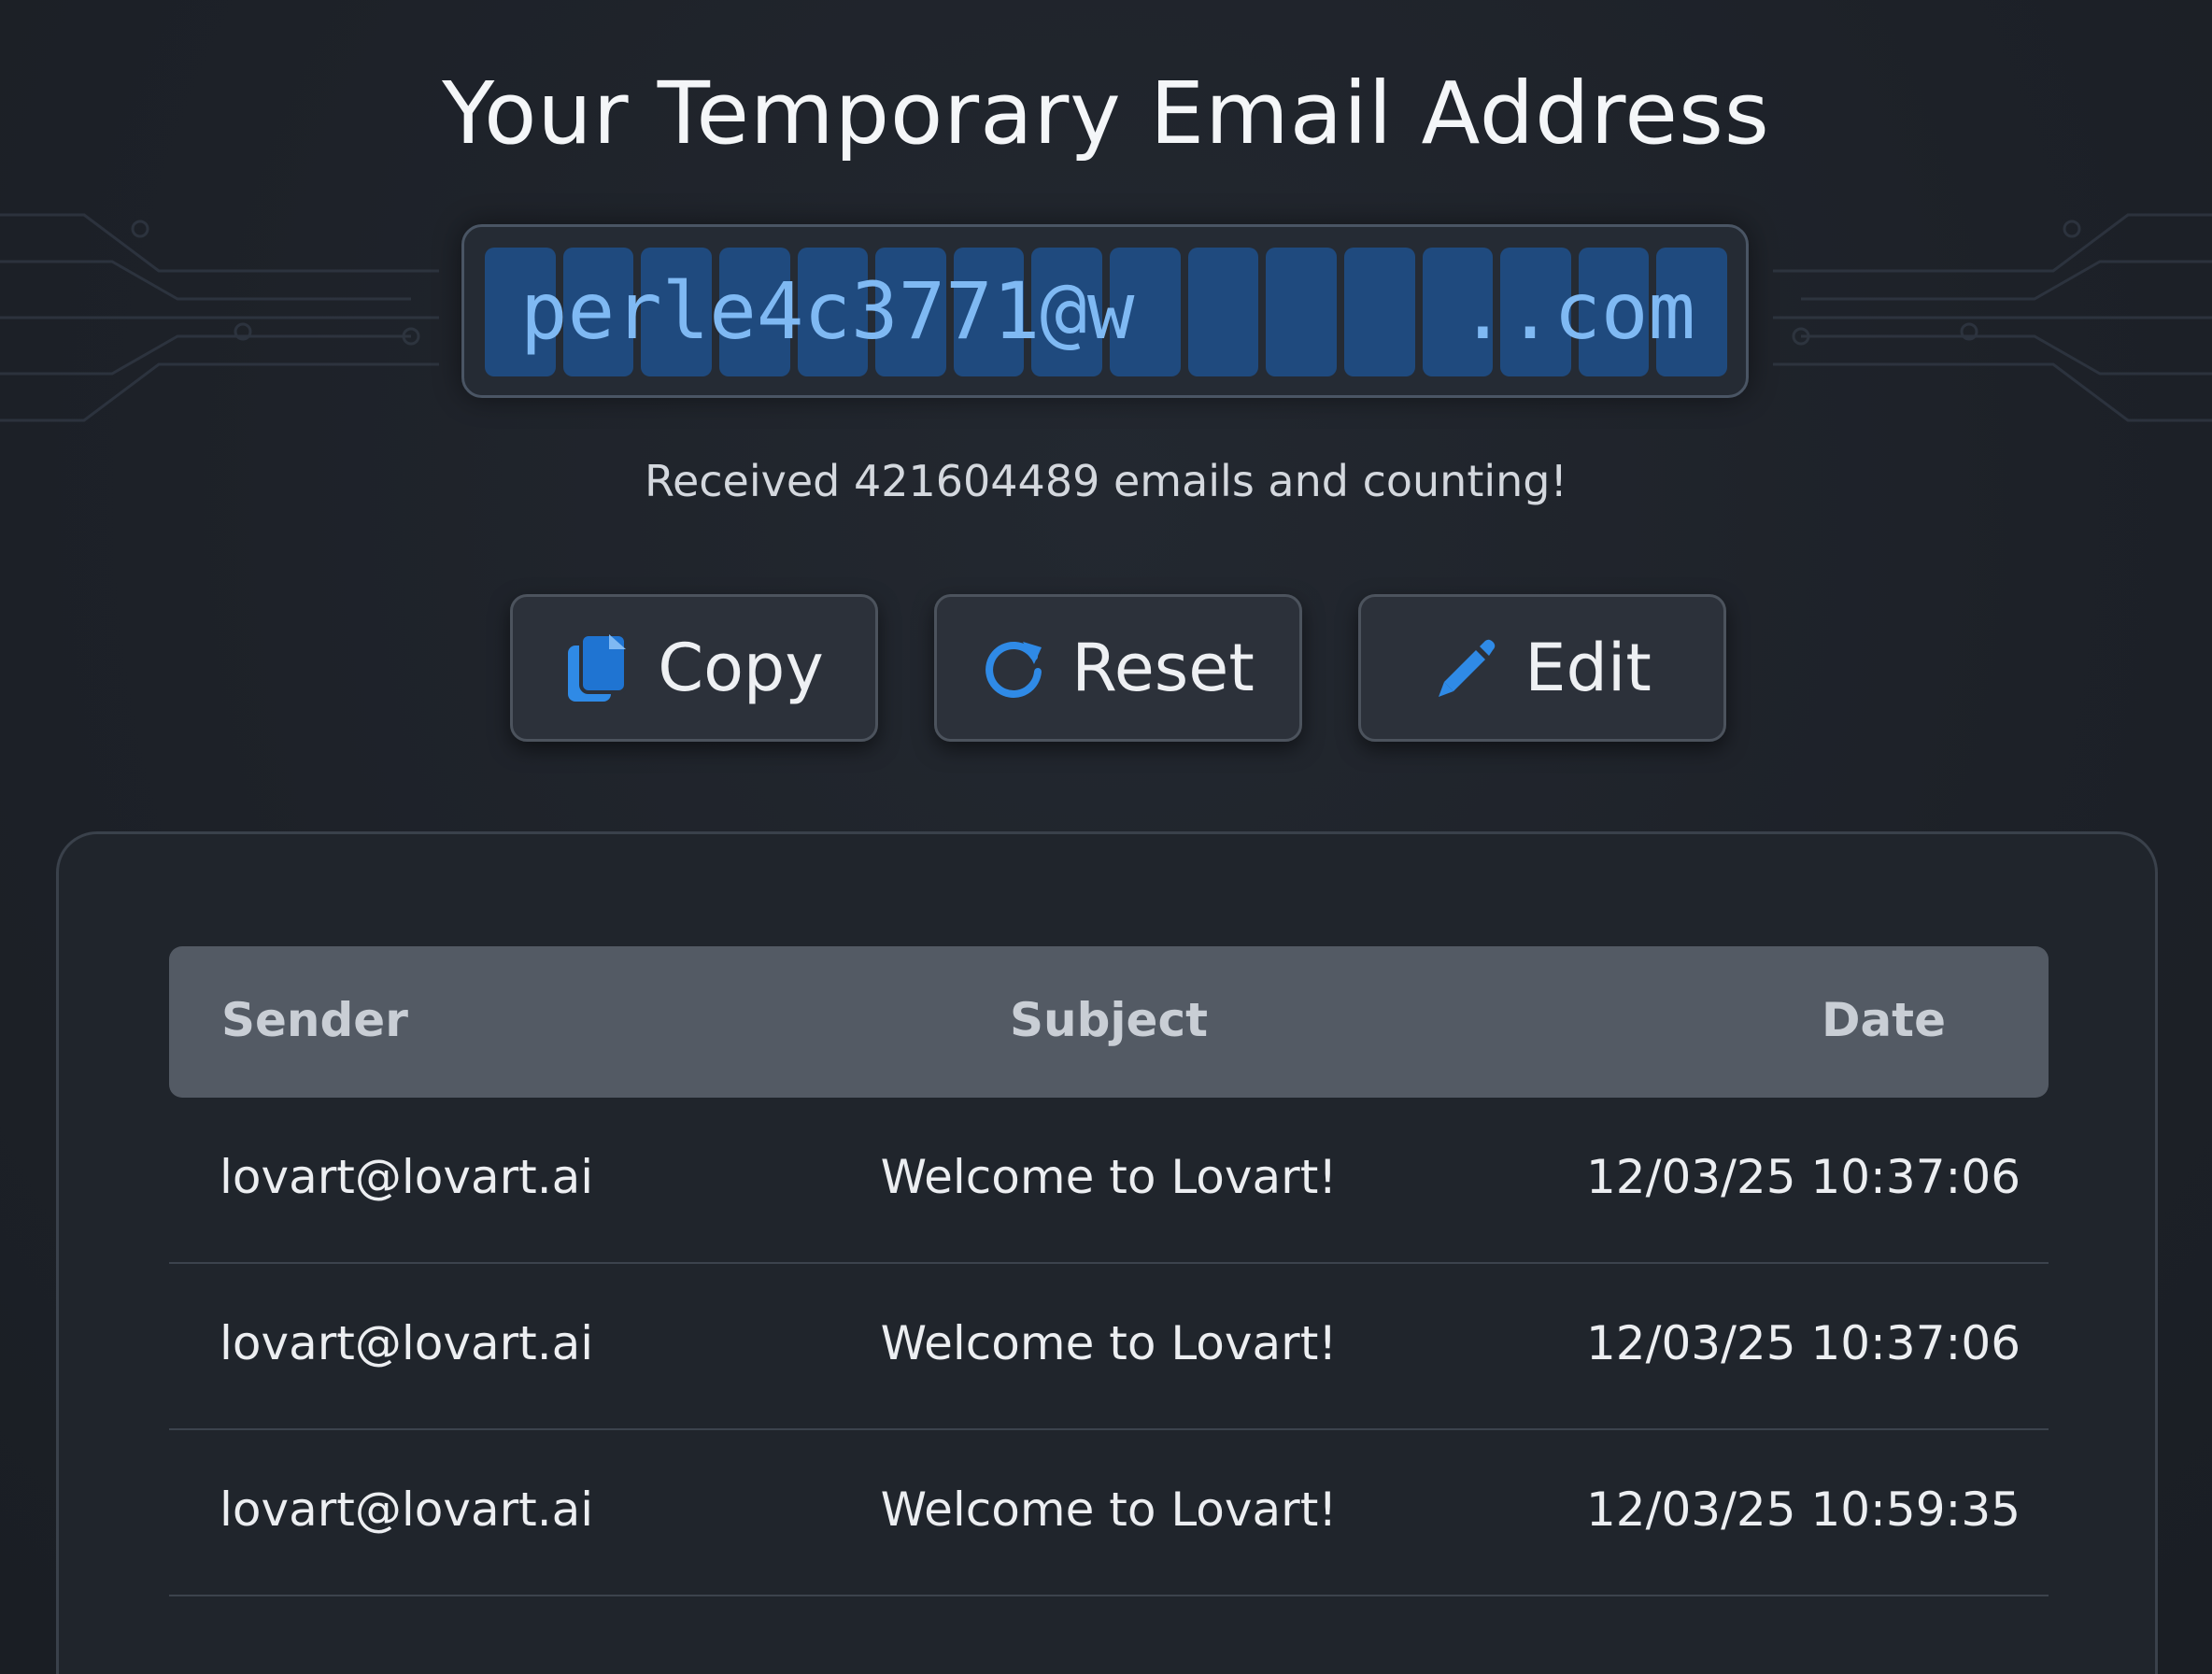  What do you see at coordinates (1577, 311) in the screenshot?
I see `address-suffix: ..com` at bounding box center [1577, 311].